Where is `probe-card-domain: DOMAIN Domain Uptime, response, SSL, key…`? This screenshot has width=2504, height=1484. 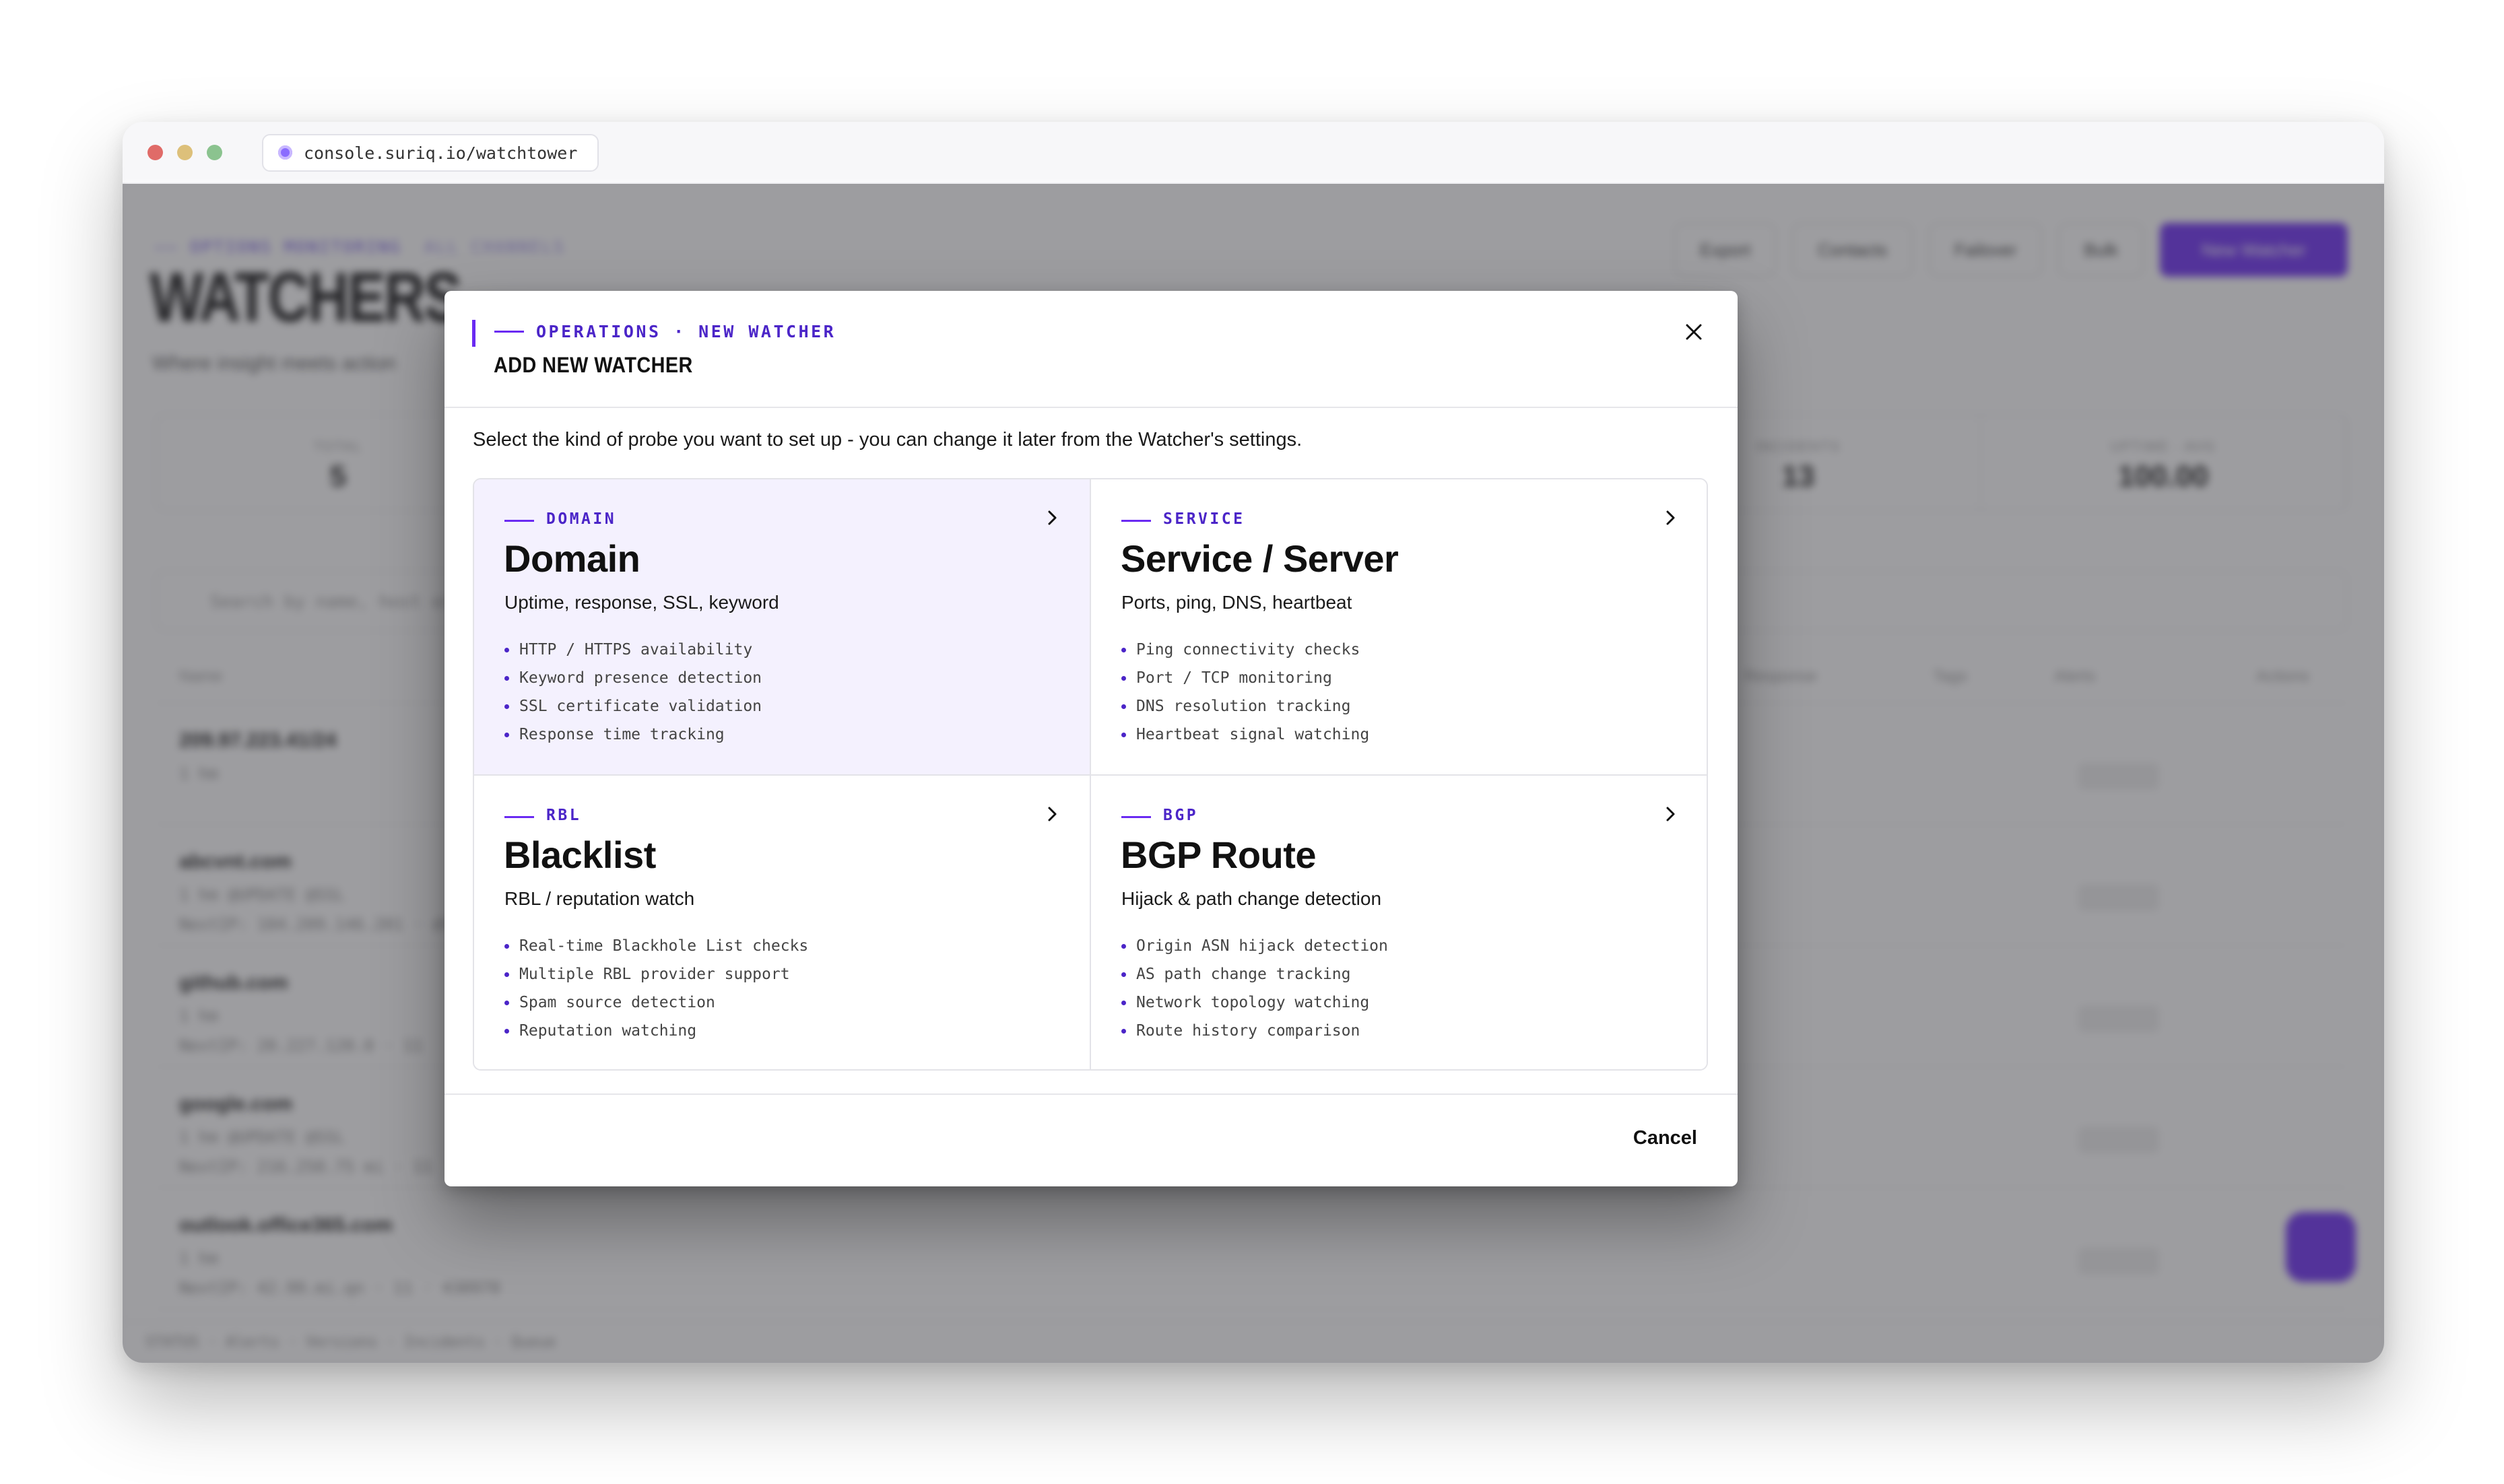 probe-card-domain: DOMAIN Domain Uptime, response, SSL, key… is located at coordinates (782, 627).